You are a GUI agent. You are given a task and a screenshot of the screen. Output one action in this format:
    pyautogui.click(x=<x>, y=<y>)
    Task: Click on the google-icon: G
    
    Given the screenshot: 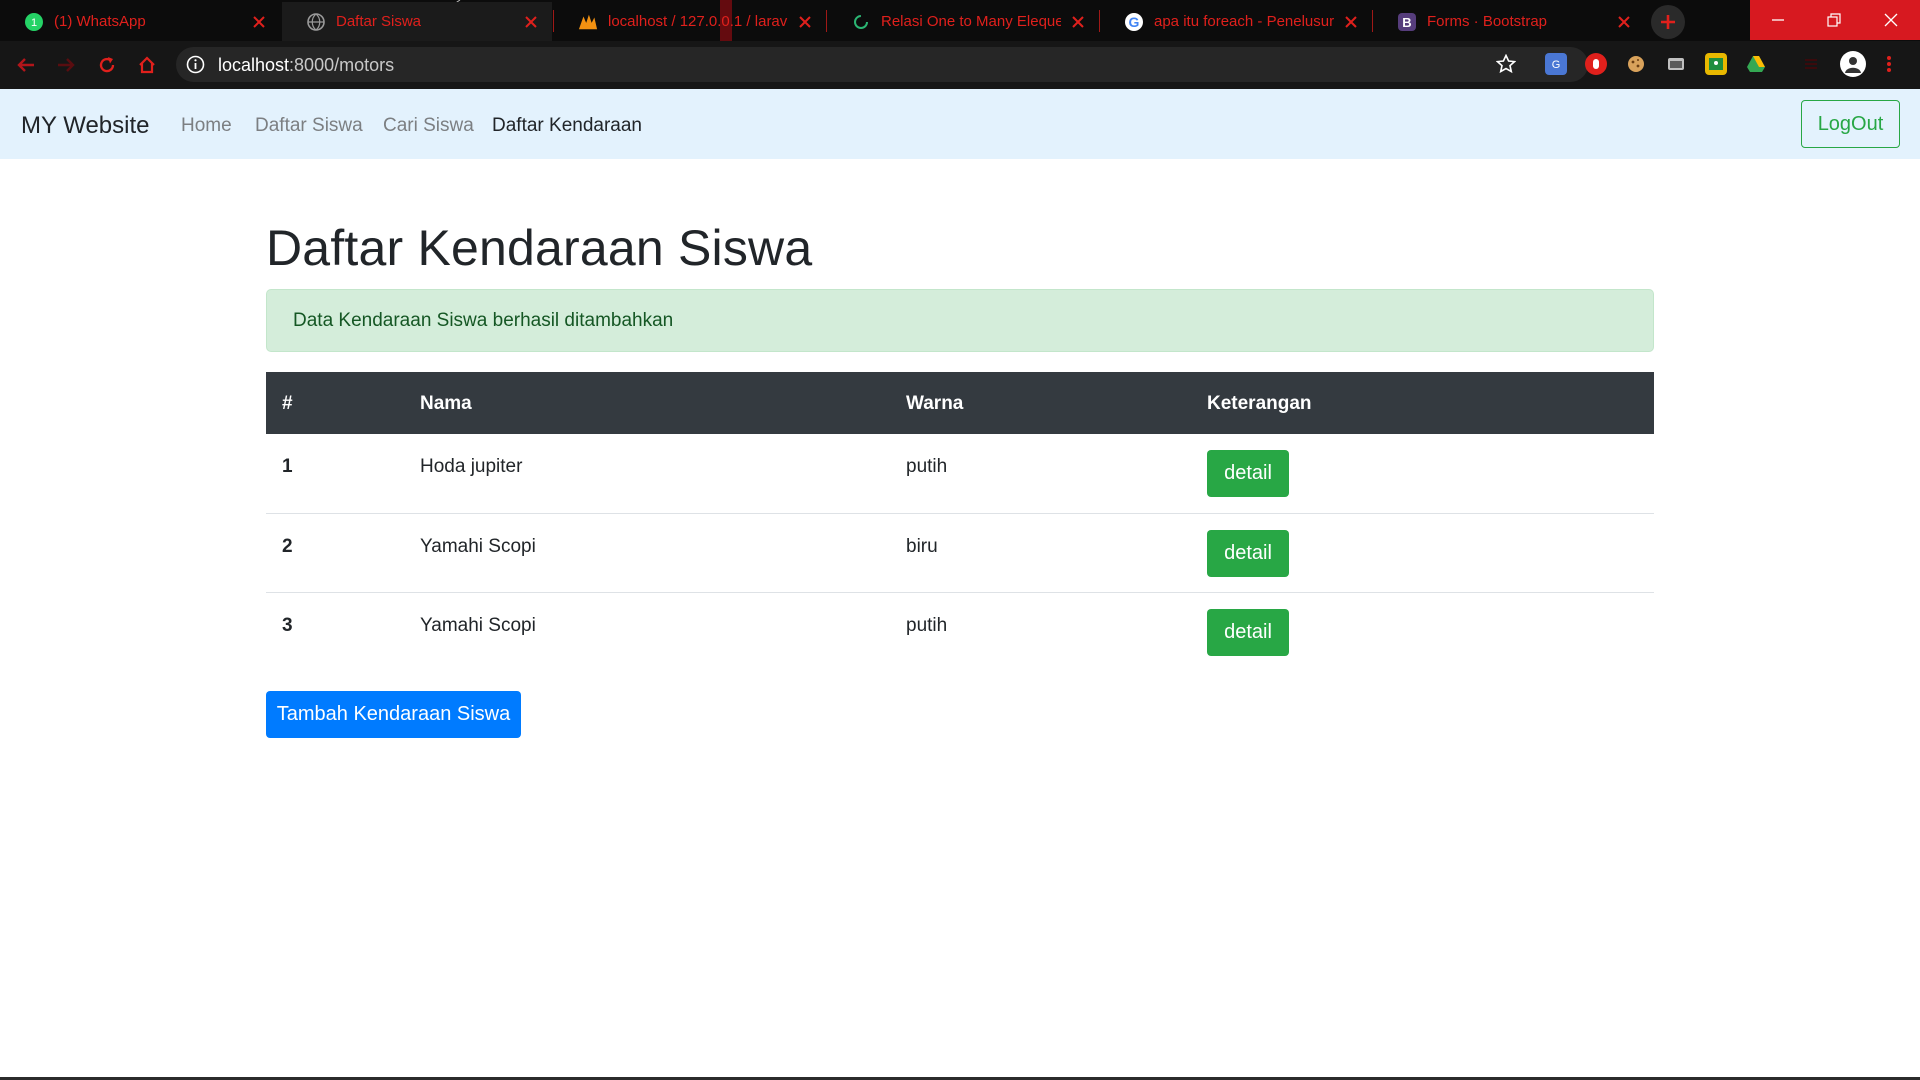 What is the action you would take?
    pyautogui.click(x=1134, y=22)
    